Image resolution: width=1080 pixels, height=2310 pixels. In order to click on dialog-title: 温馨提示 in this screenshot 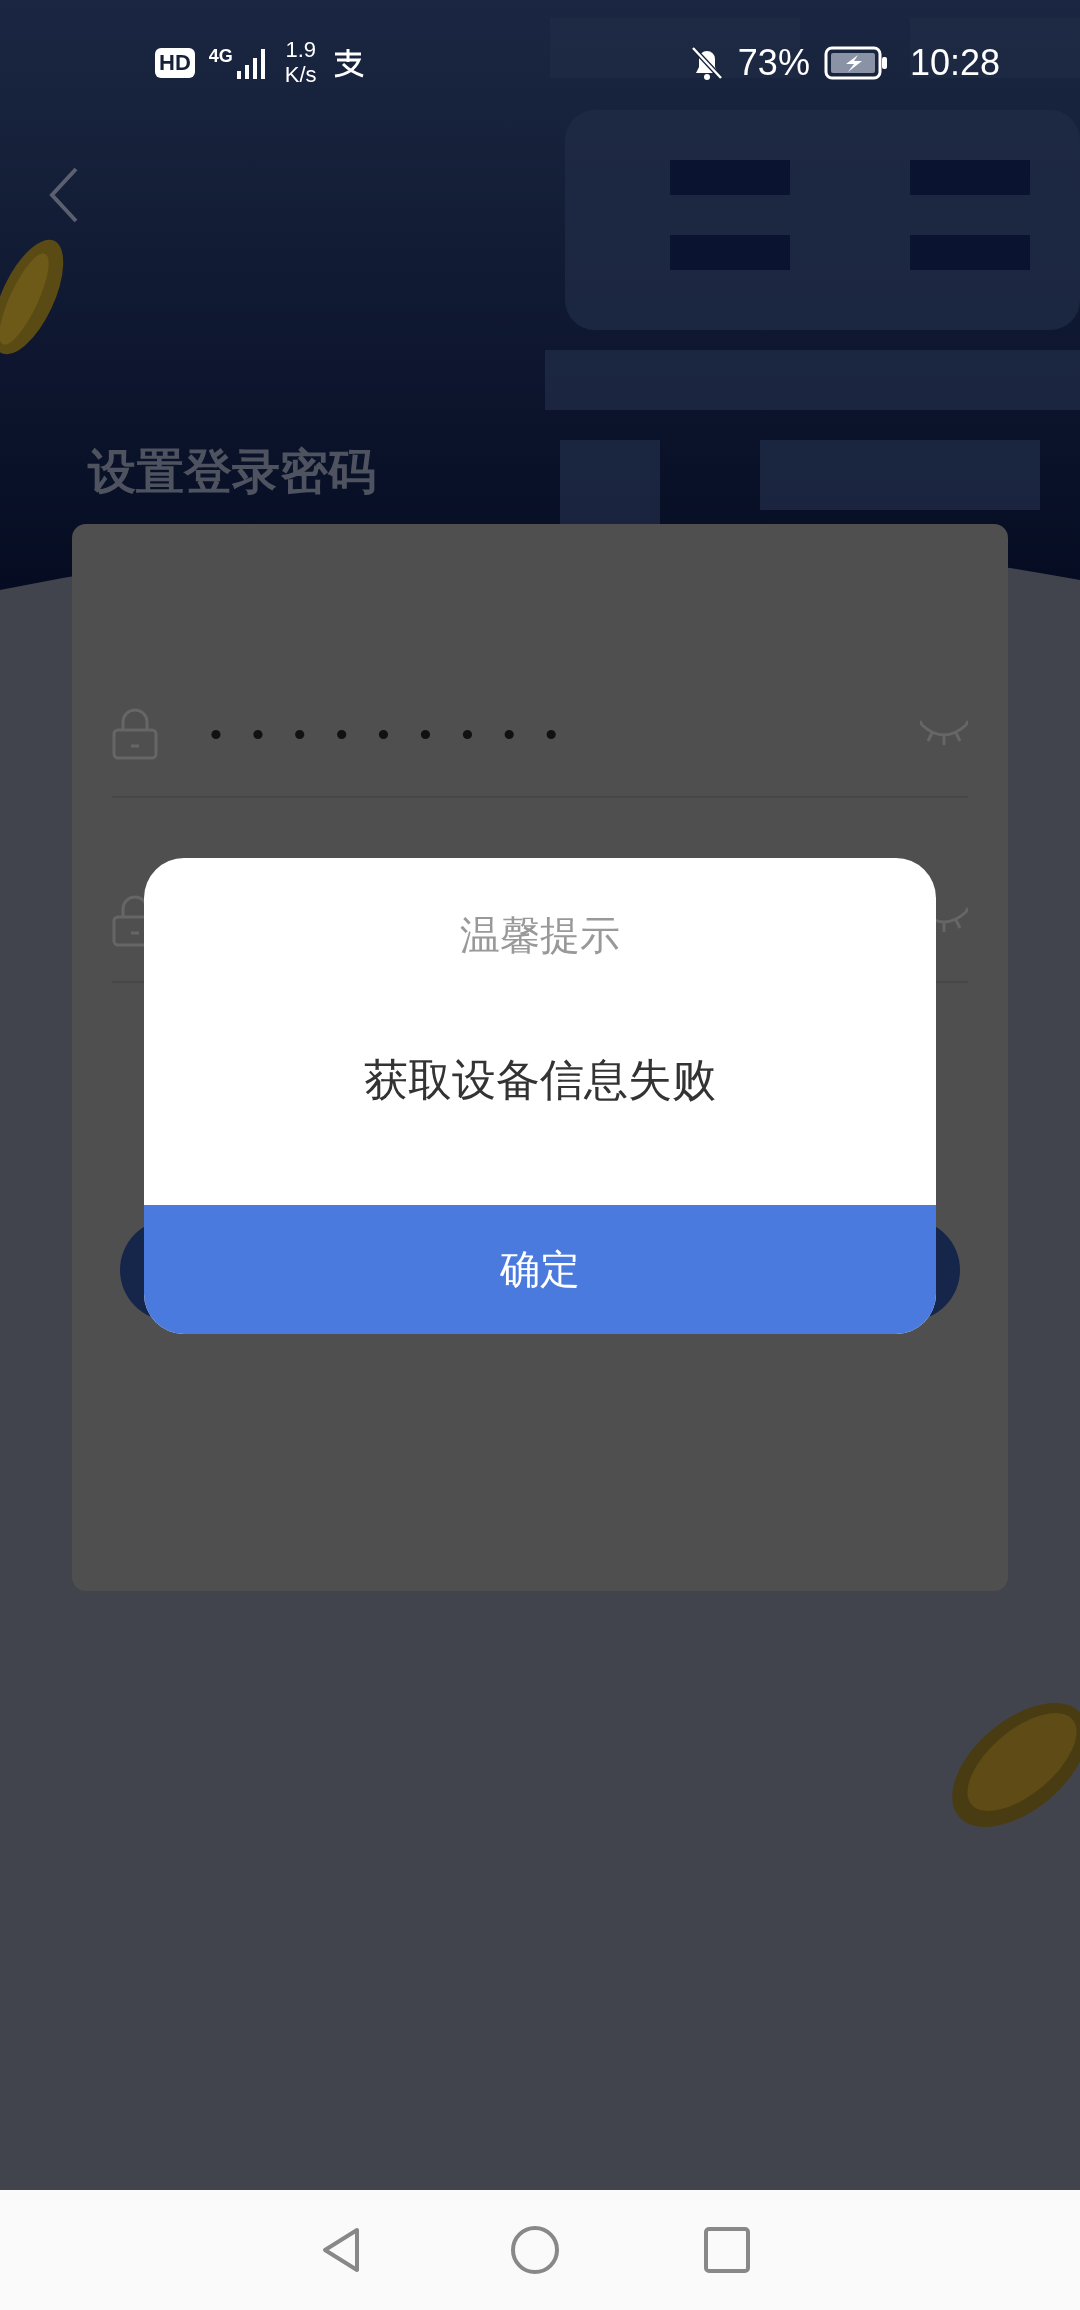, I will do `click(540, 935)`.